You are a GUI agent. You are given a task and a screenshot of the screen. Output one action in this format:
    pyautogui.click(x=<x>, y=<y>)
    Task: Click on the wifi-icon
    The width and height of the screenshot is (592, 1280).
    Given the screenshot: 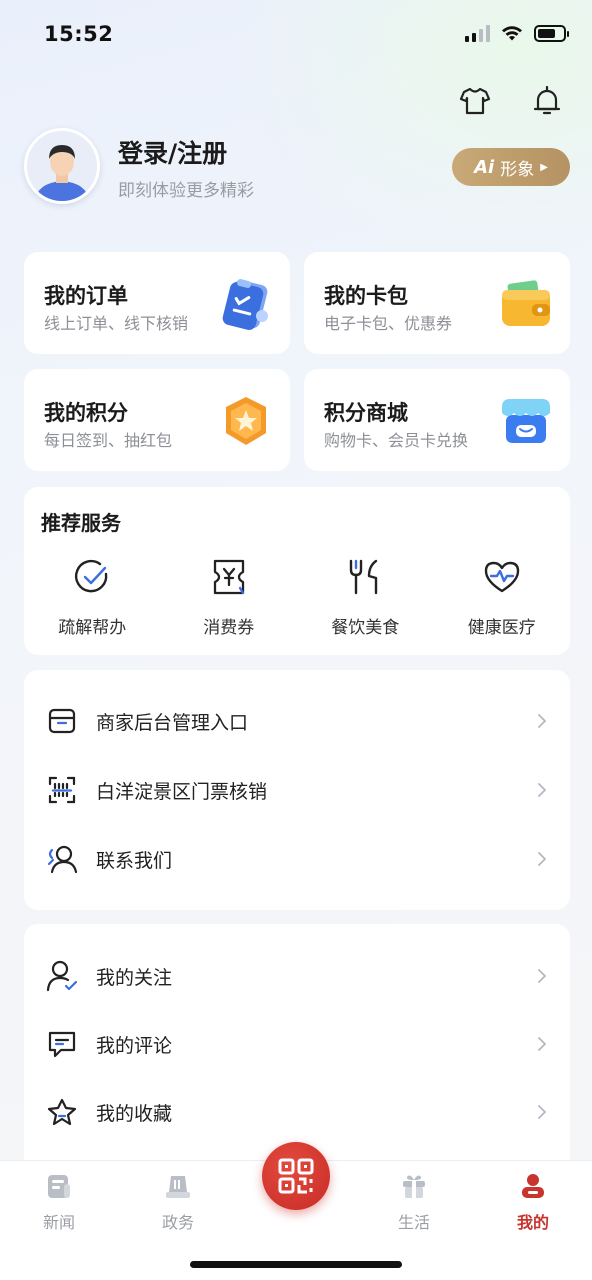 What is the action you would take?
    pyautogui.click(x=512, y=33)
    